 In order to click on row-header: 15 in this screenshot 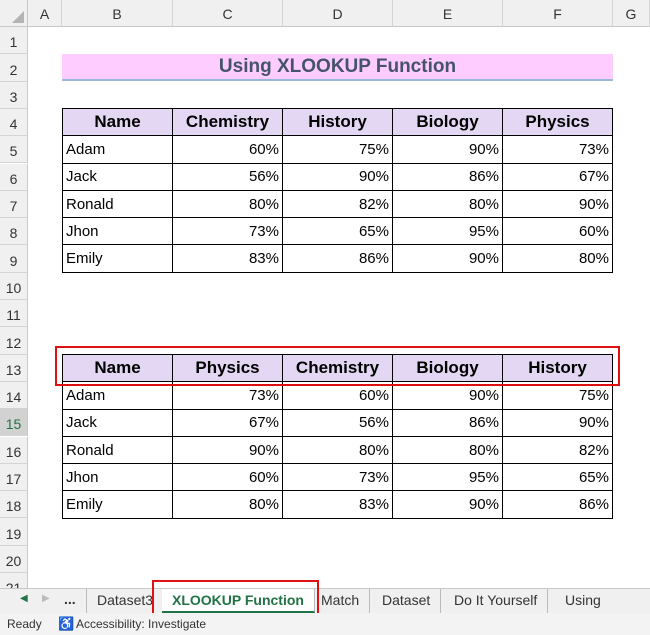, I will do `click(14, 423)`.